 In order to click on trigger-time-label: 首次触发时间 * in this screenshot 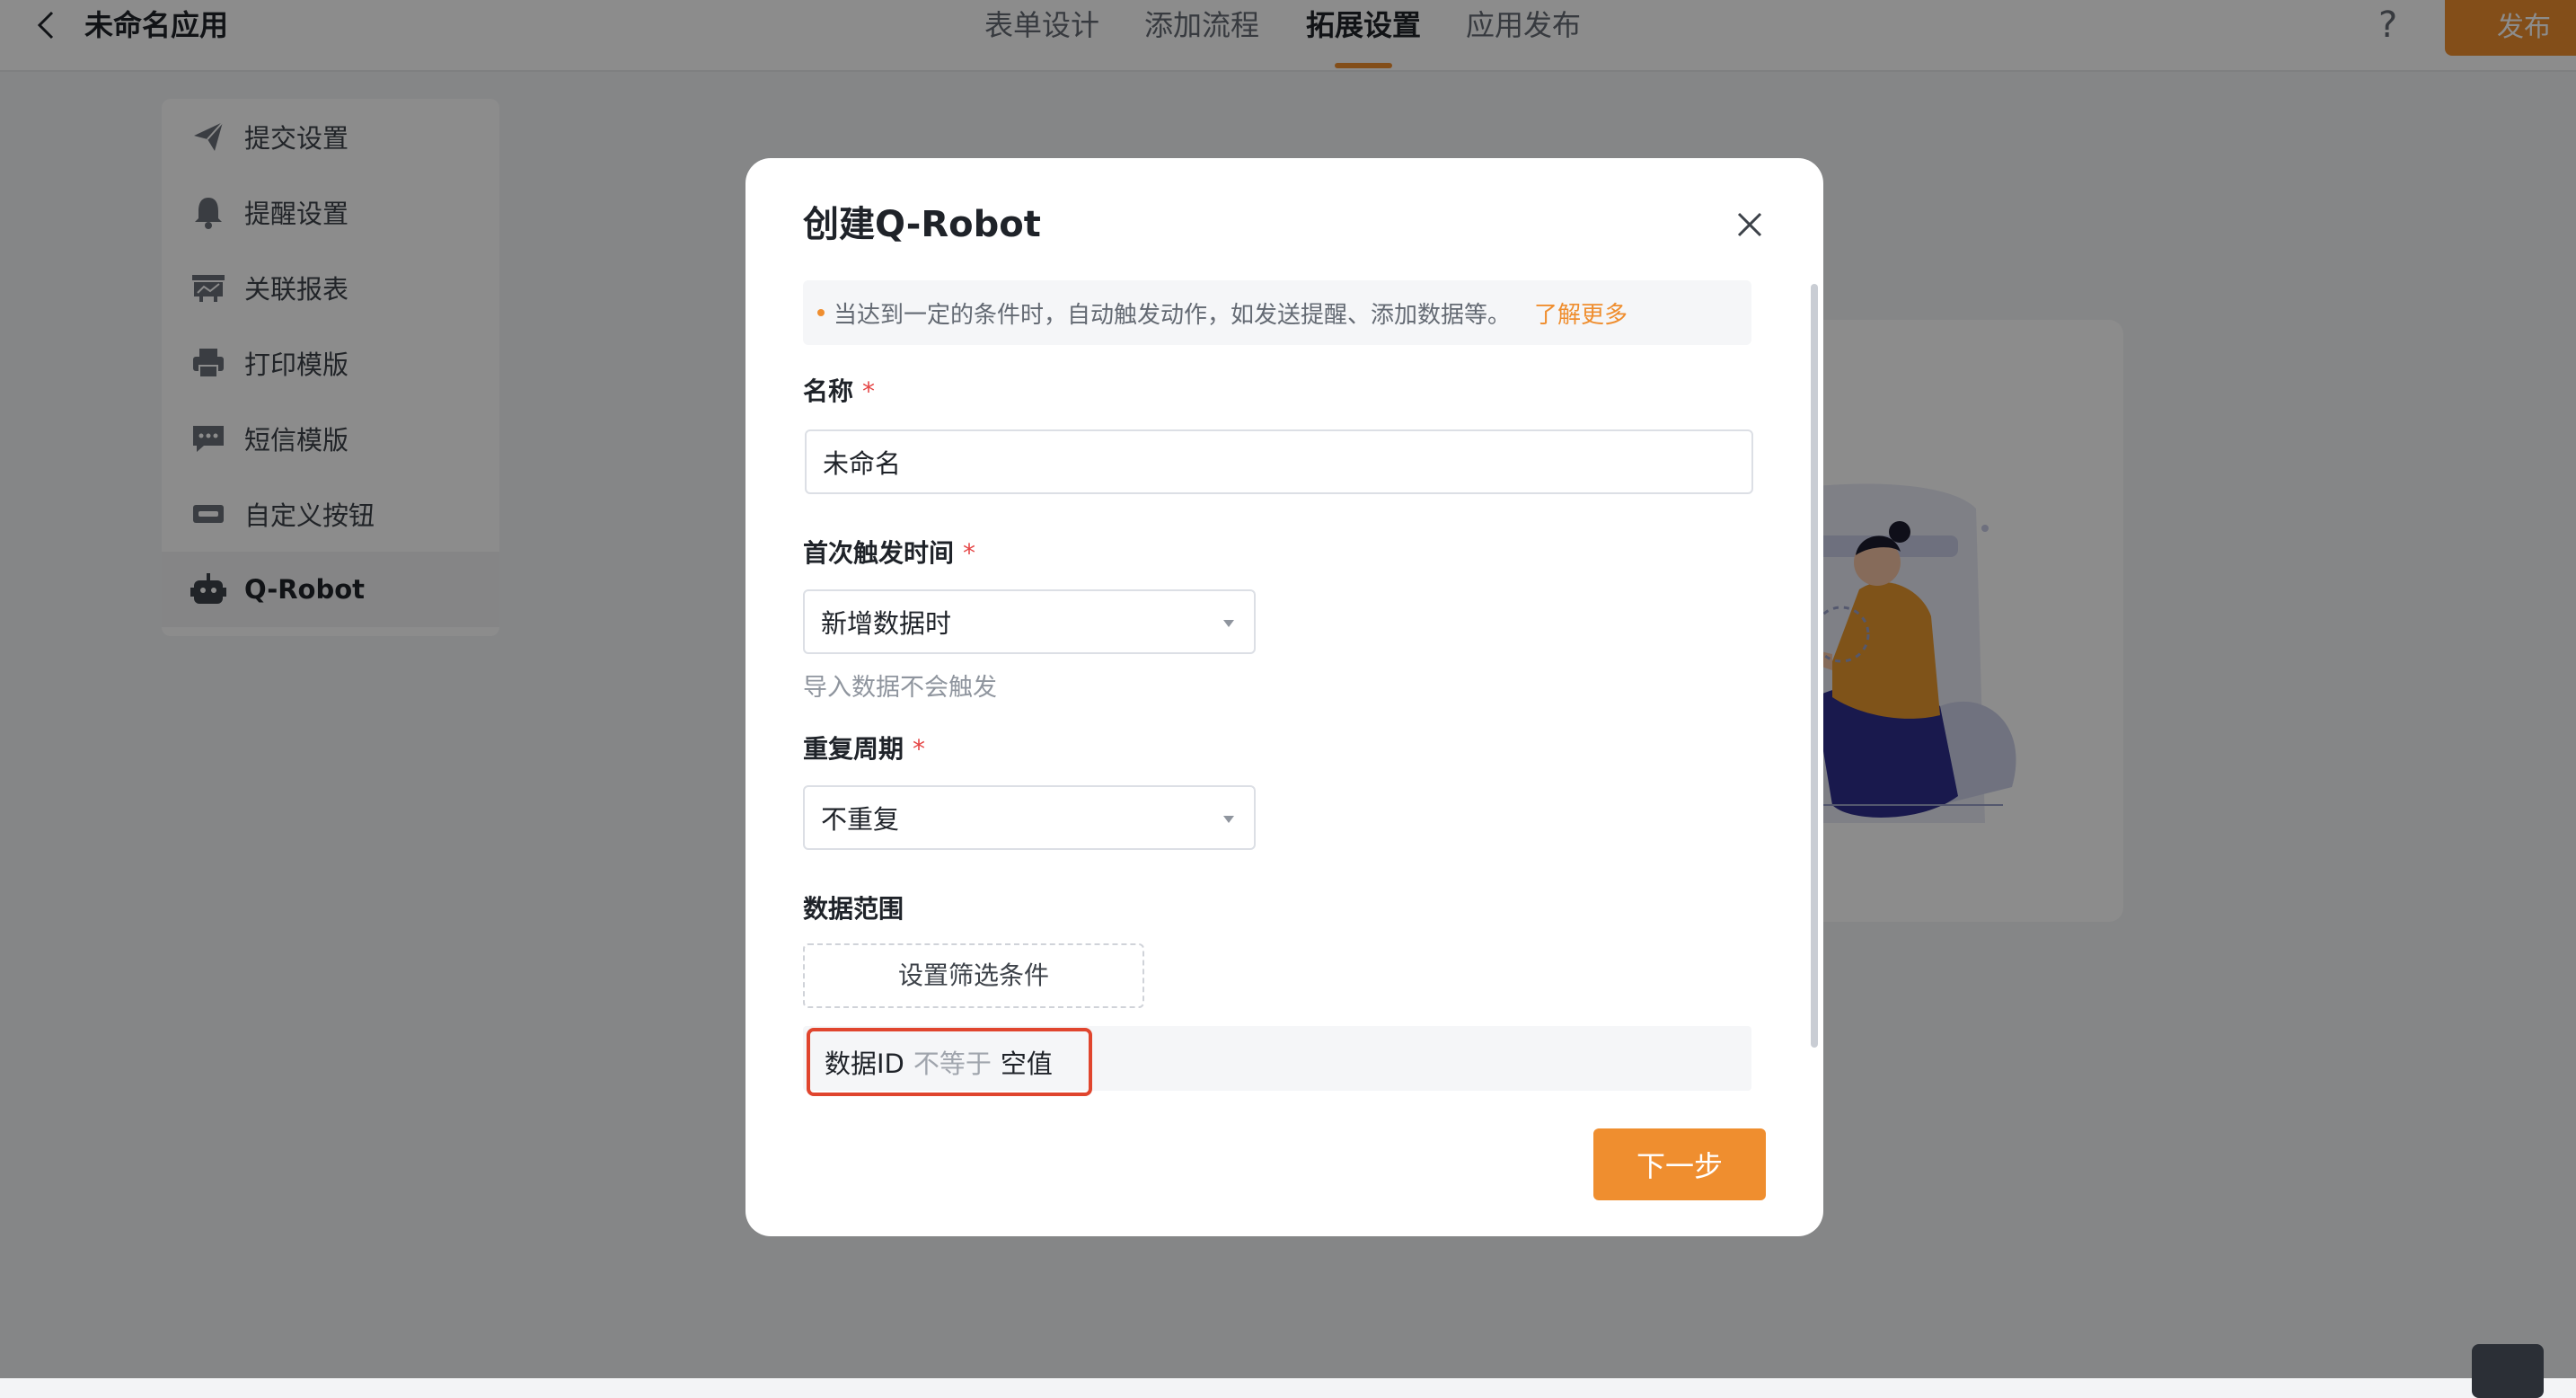, I will do `click(889, 553)`.